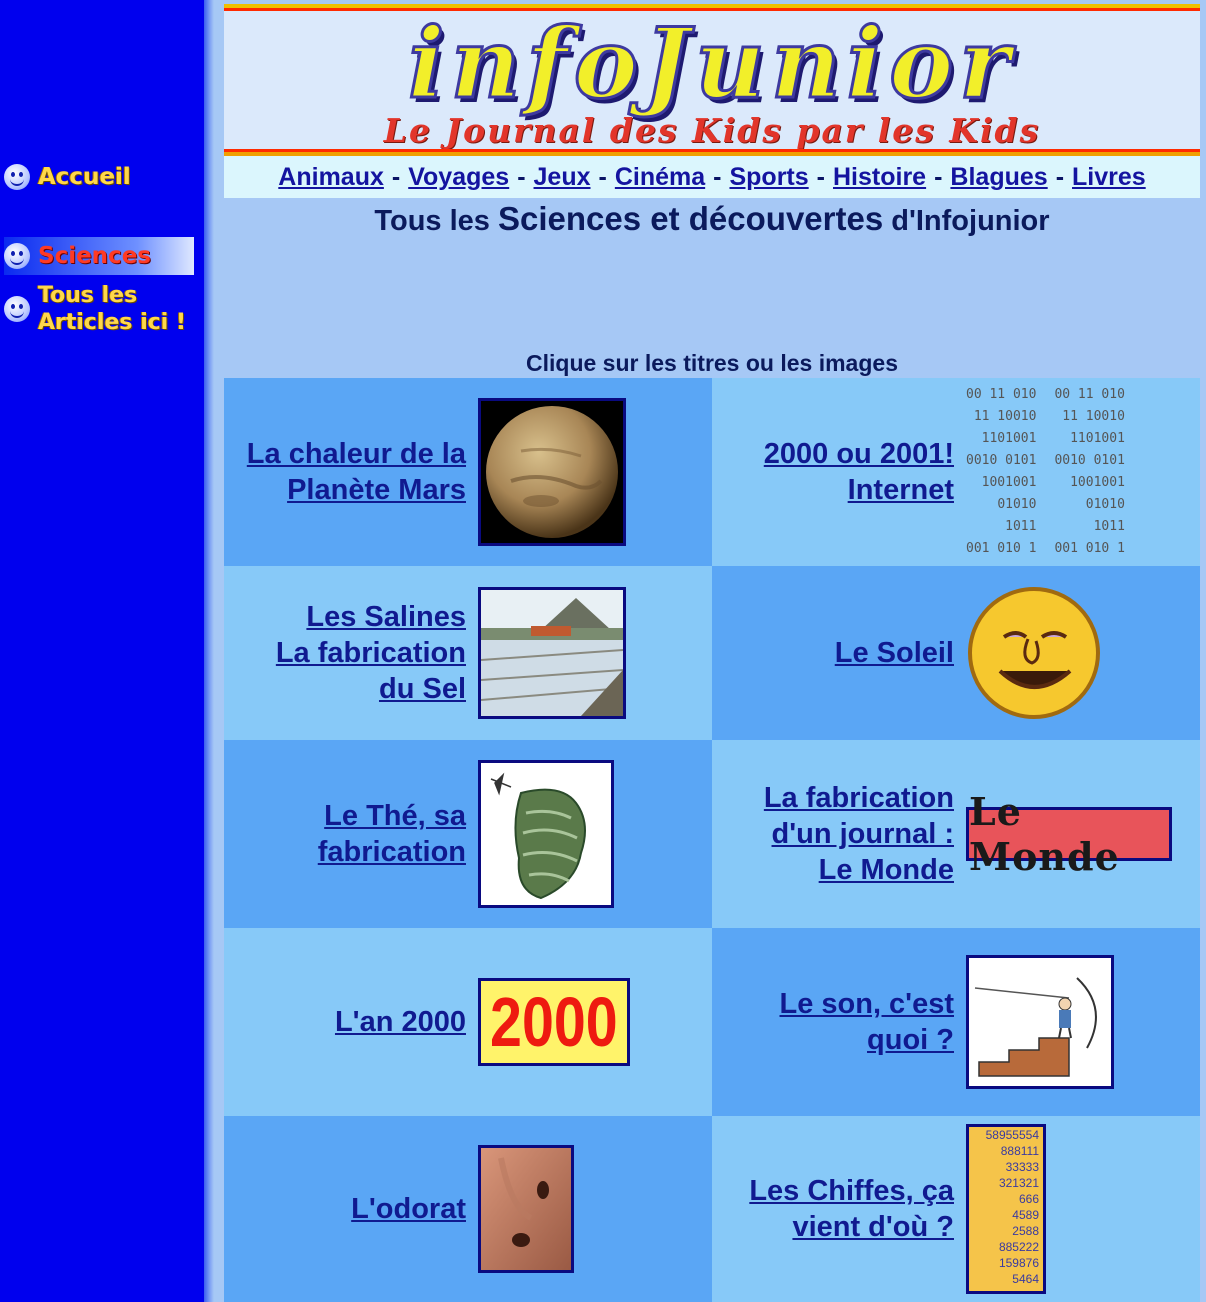 Image resolution: width=1206 pixels, height=1302 pixels. I want to click on page-title-prefix: Tous les, so click(432, 221).